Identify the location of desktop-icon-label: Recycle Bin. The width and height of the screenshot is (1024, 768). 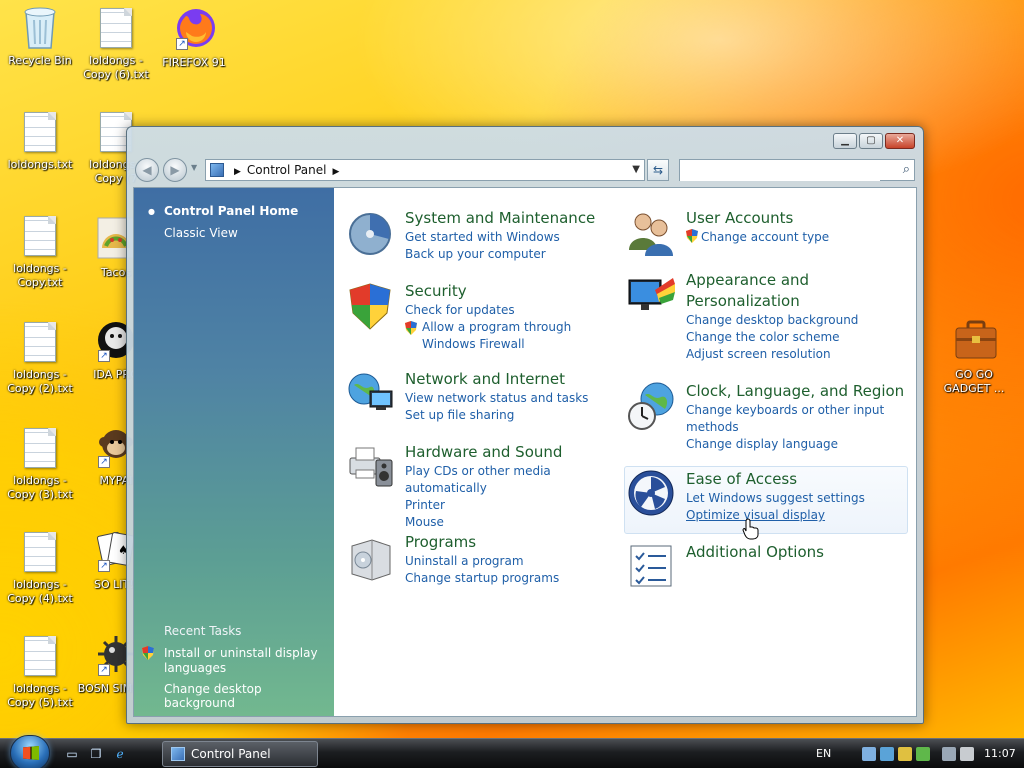
(40, 60).